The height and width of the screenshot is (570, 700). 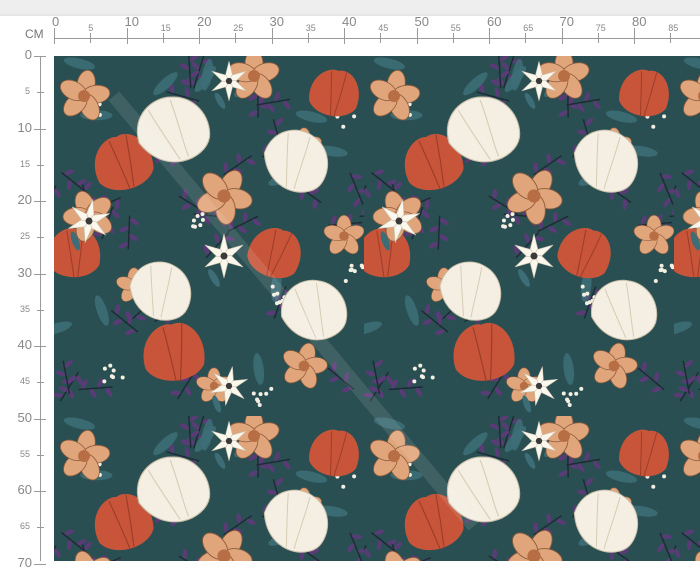 What do you see at coordinates (377, 38) in the screenshot?
I see `horizontal-ruler-baseline` at bounding box center [377, 38].